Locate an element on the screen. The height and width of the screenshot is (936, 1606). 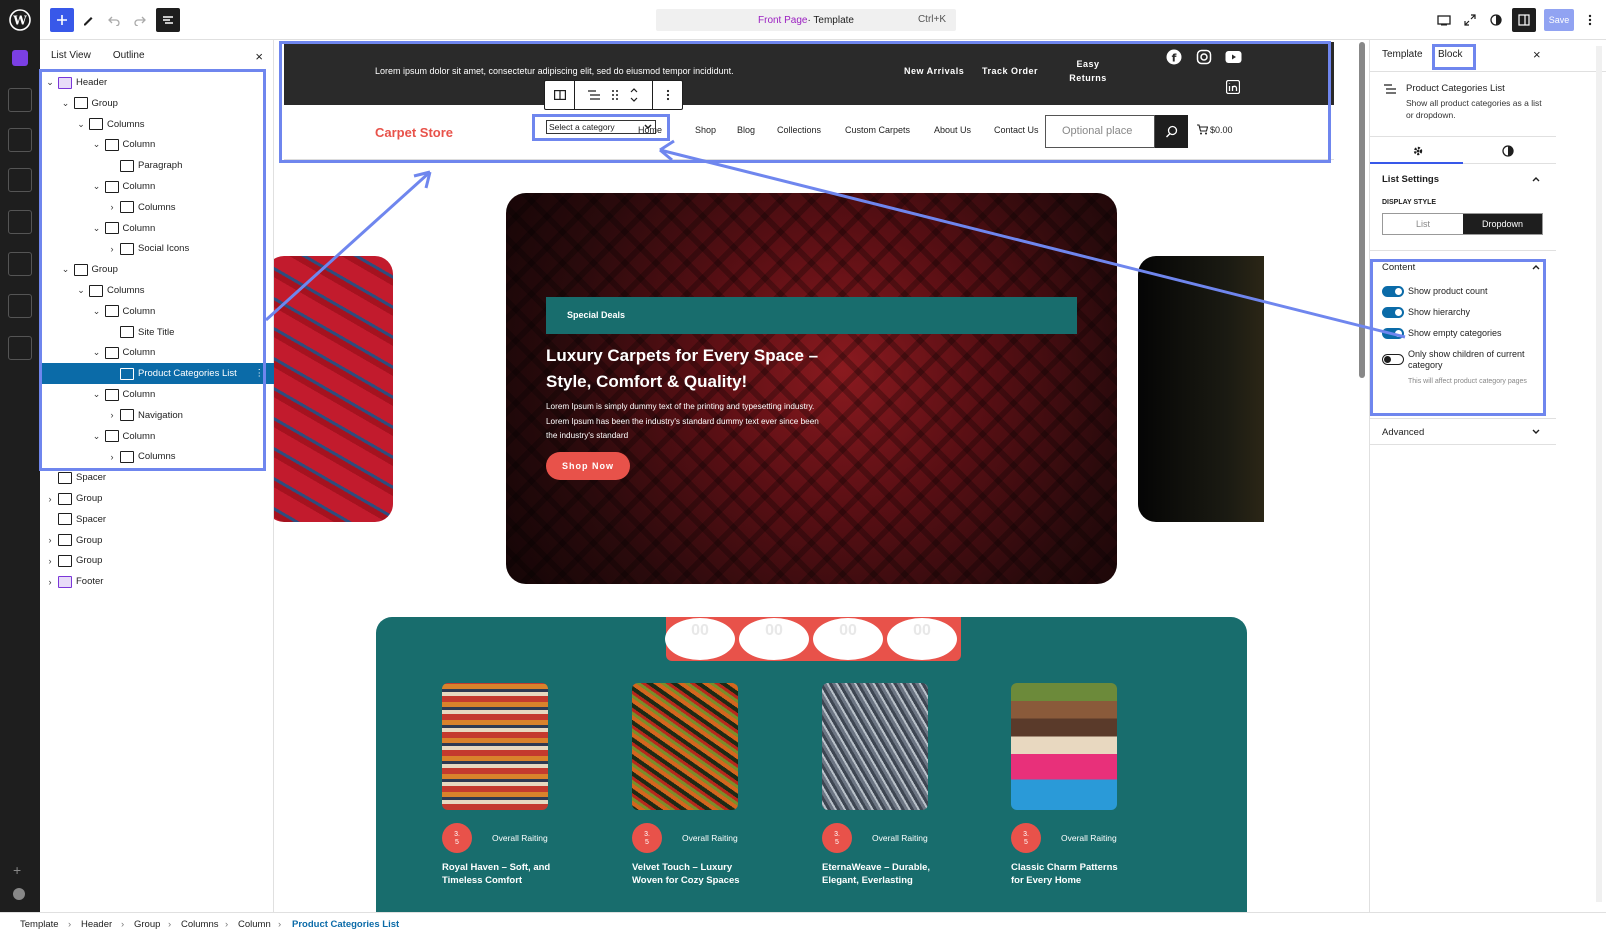
breadcrumb-item: Columns is located at coordinates (200, 924).